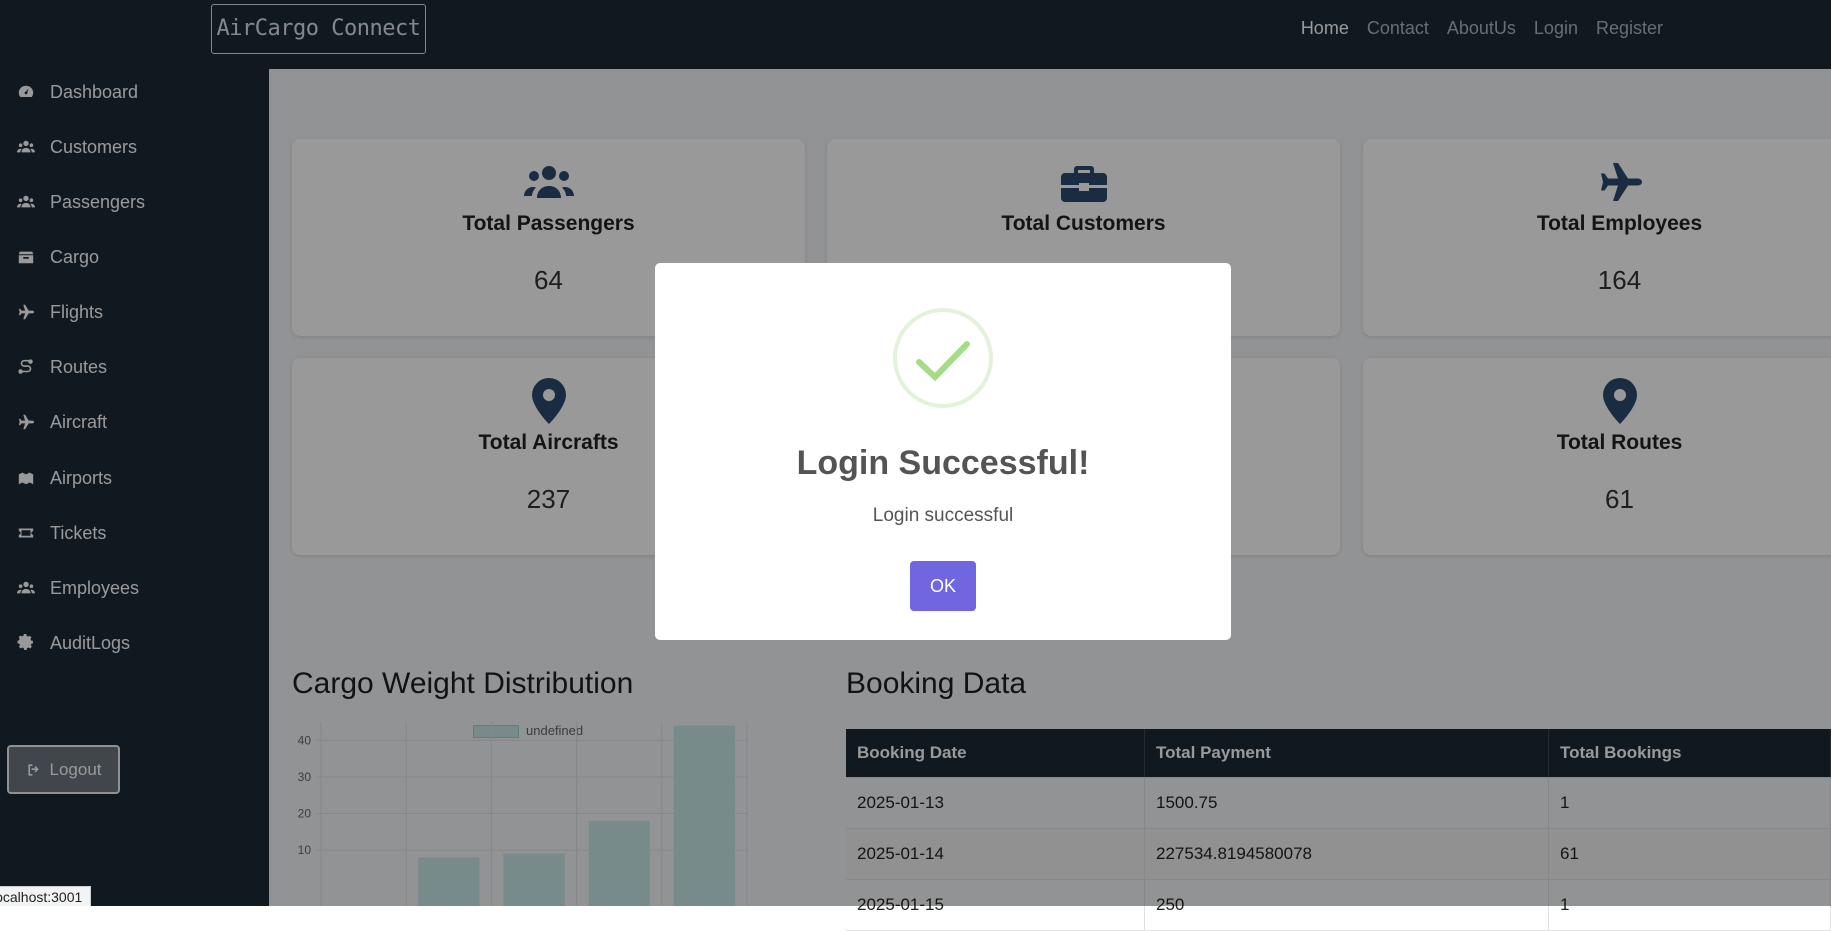 This screenshot has width=1831, height=931. Describe the element at coordinates (943, 358) in the screenshot. I see `success-check-icon` at that location.